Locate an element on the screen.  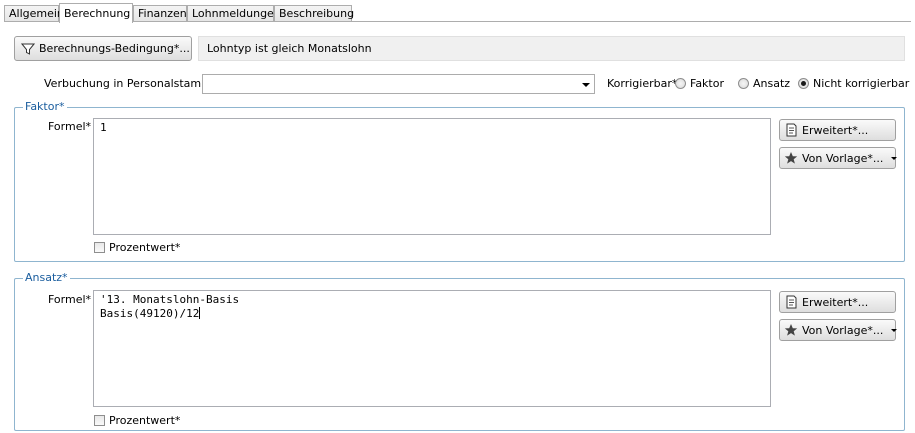
tab-lohnmeldungen: Lohnmeldungen is located at coordinates (234, 13).